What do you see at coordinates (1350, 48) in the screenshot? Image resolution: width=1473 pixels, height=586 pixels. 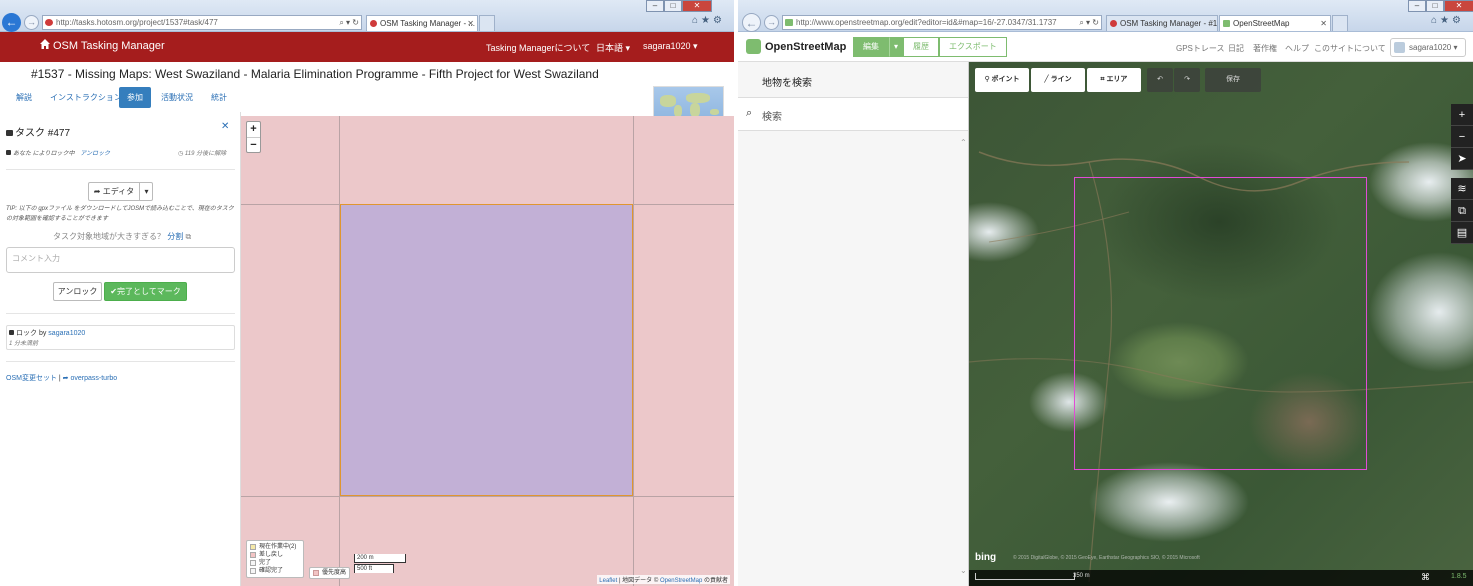 I see `about-link: このサイトについて` at bounding box center [1350, 48].